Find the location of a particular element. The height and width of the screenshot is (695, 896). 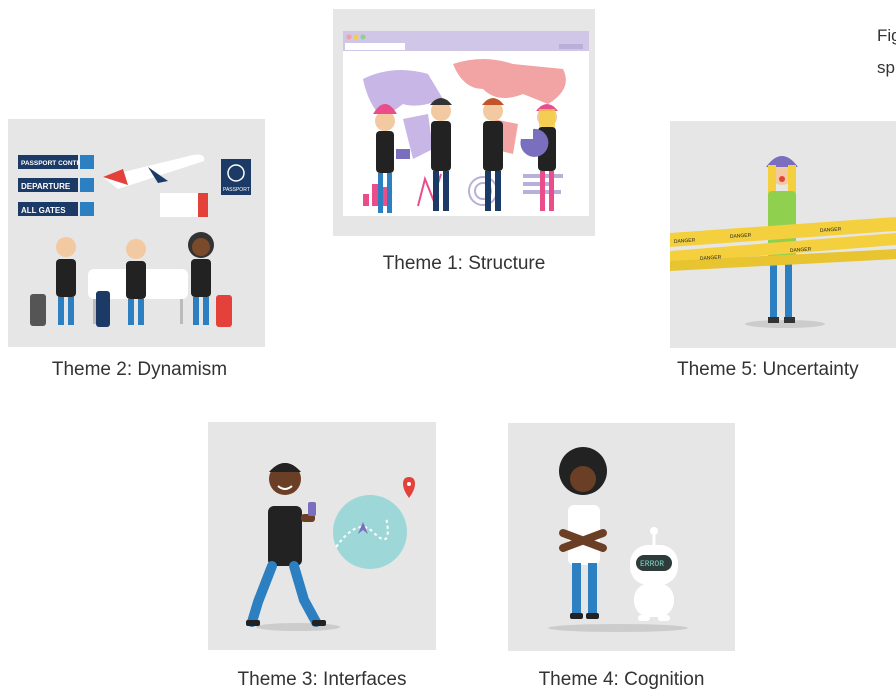

corner-text: Fig sp is located at coordinates (886, 52).